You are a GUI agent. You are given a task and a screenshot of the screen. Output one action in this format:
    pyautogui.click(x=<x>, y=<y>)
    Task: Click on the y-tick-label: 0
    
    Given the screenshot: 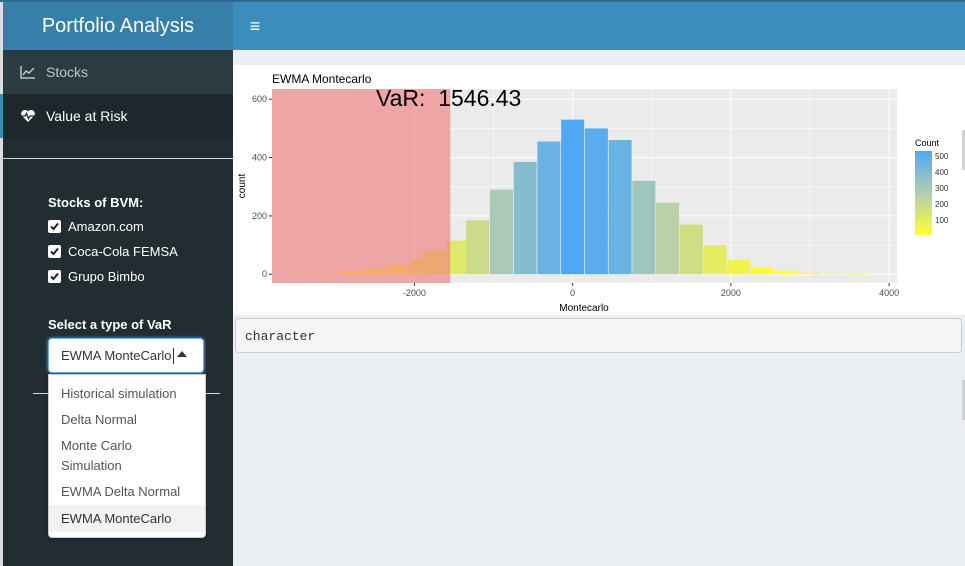 What is the action you would take?
    pyautogui.click(x=264, y=274)
    